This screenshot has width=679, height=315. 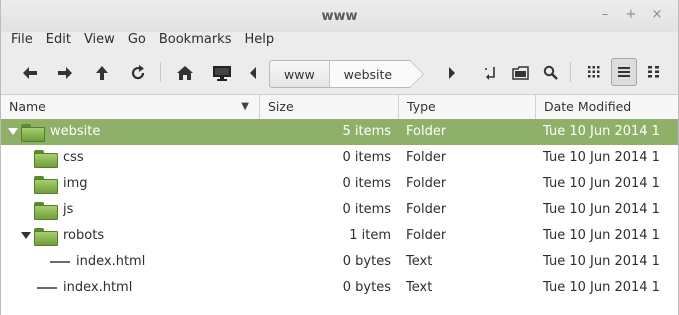 I want to click on maximize-button: +, so click(x=631, y=15).